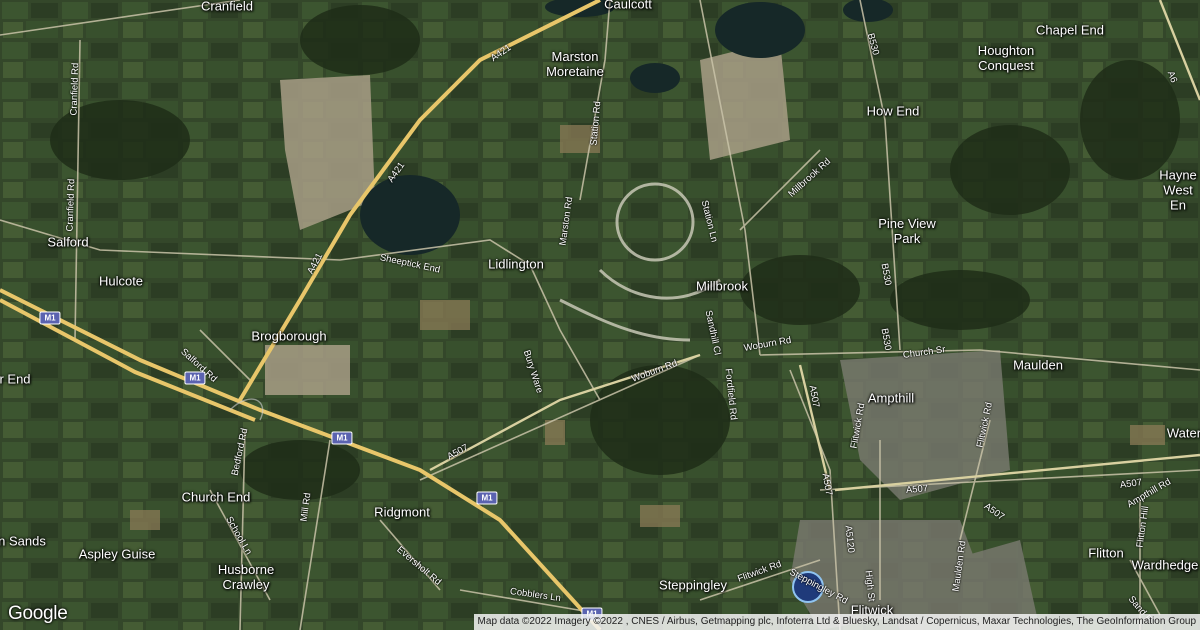 The height and width of the screenshot is (630, 1200). What do you see at coordinates (71, 205) in the screenshot?
I see `road-label-cranfield-rd-2: Cranfield Rd` at bounding box center [71, 205].